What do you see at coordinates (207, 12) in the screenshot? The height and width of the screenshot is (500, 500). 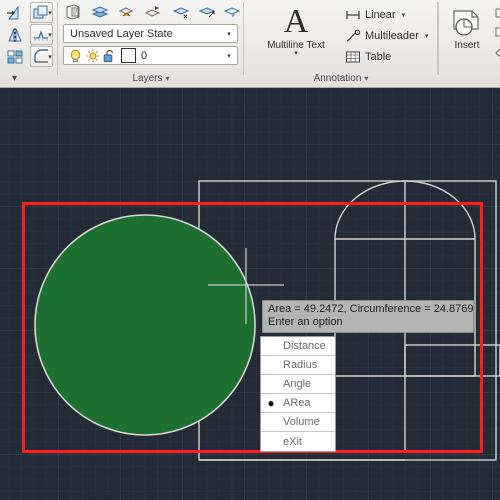 I see `layer-unisolate-icon` at bounding box center [207, 12].